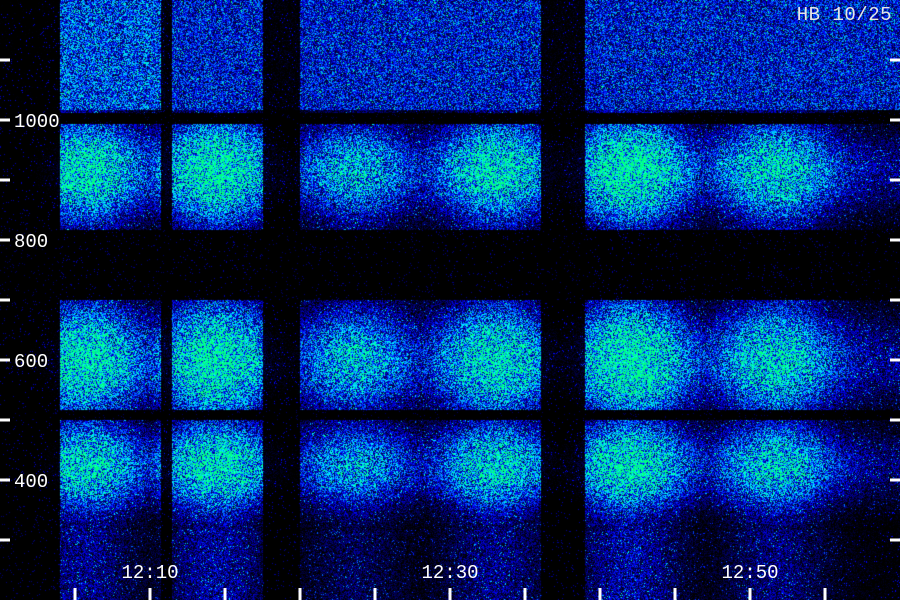 This screenshot has height=600, width=900. Describe the element at coordinates (449, 573) in the screenshot. I see `x-tick-label: 12:30` at that location.